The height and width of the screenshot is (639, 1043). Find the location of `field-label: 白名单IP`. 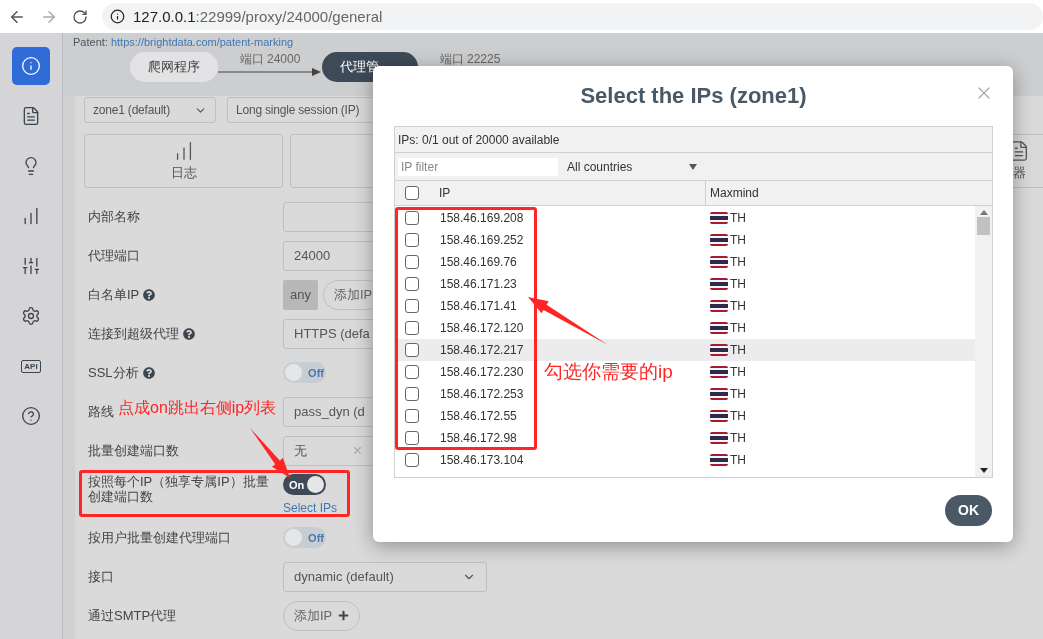

field-label: 白名单IP is located at coordinates (114, 294).